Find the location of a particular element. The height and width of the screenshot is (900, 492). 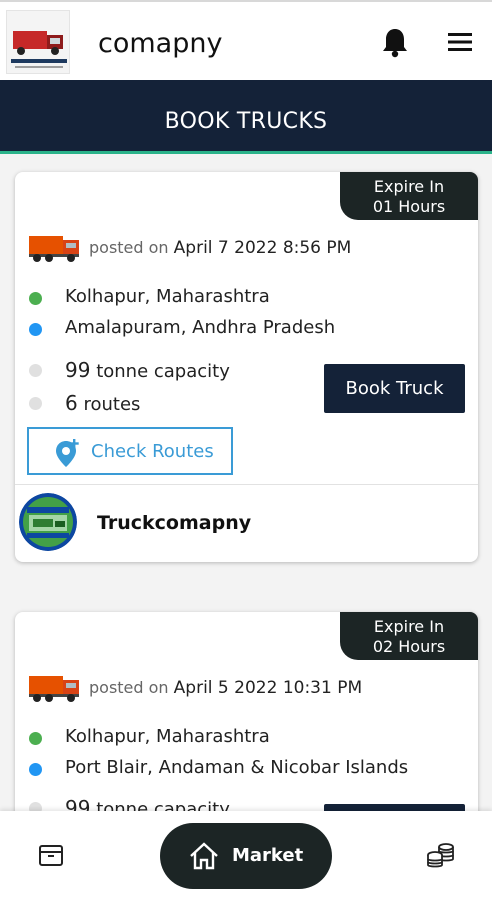

book-truck-button is located at coordinates (394, 807).